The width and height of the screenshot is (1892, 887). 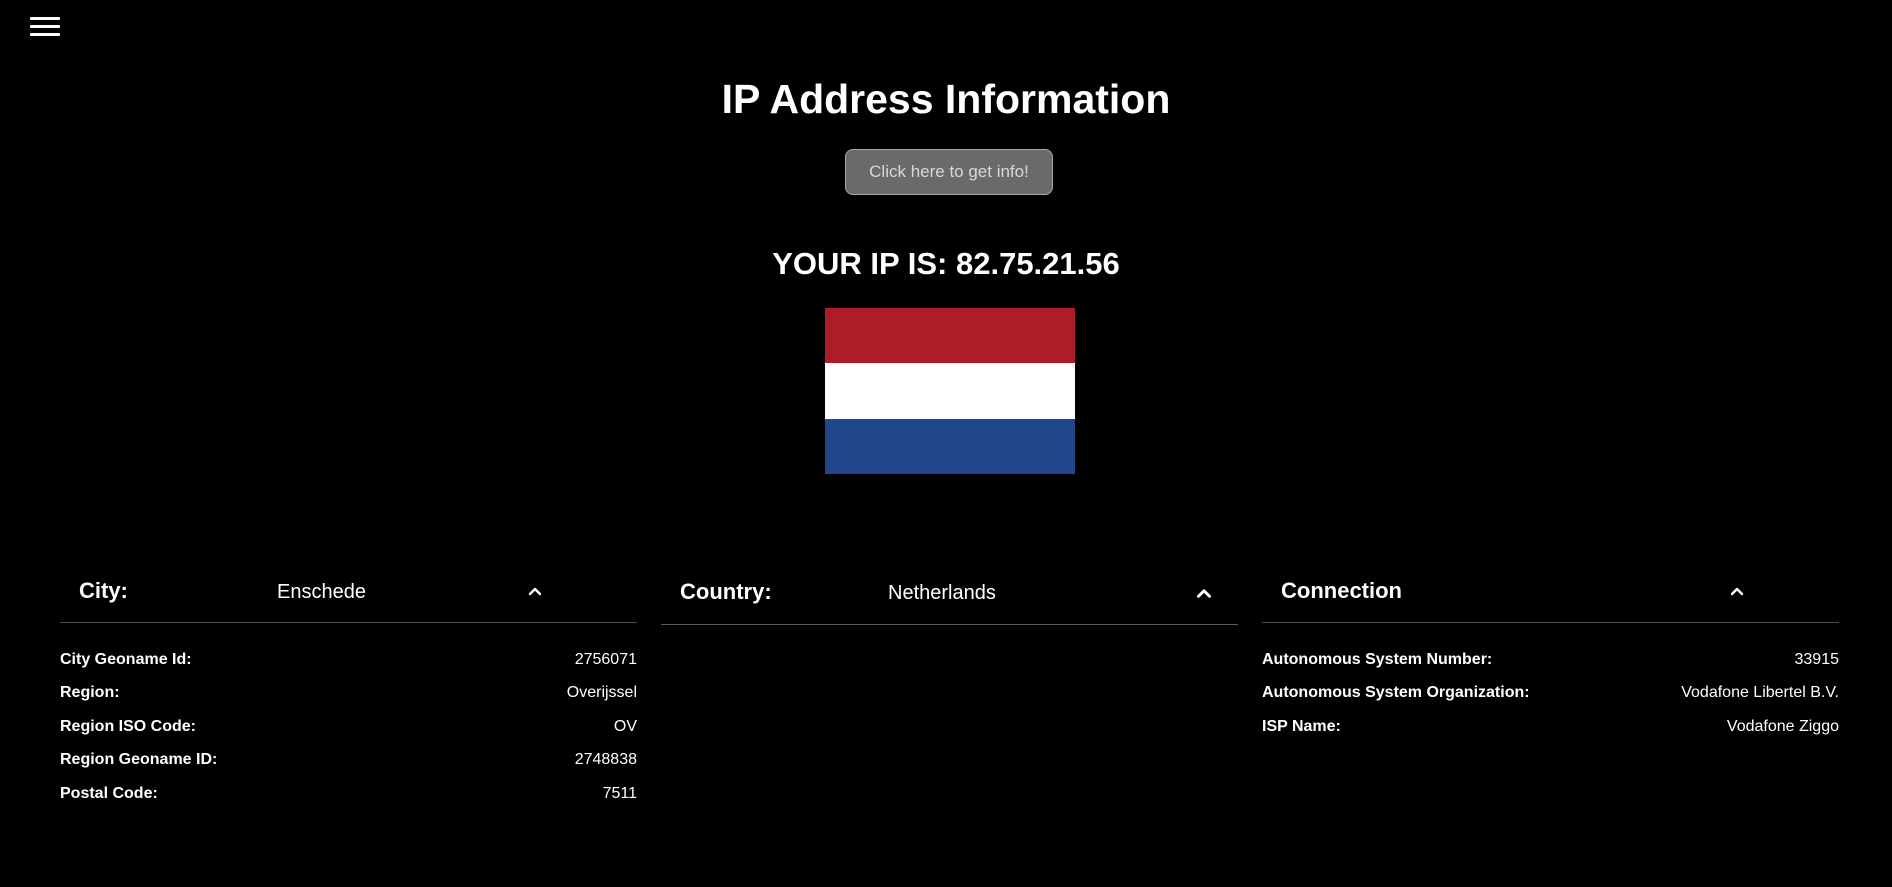 I want to click on detail-row: Region ISO Code: OV, so click(x=348, y=727).